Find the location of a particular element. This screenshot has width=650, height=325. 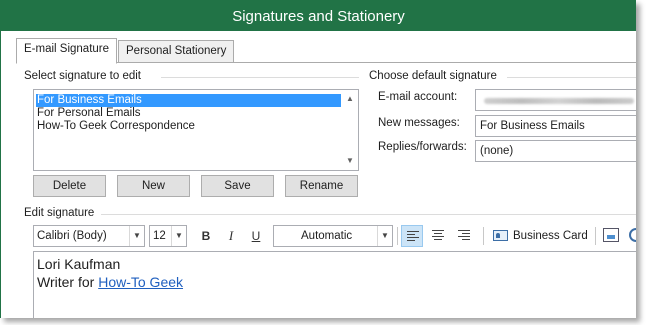

tab-personal-stationery: Personal Stationery is located at coordinates (176, 51).